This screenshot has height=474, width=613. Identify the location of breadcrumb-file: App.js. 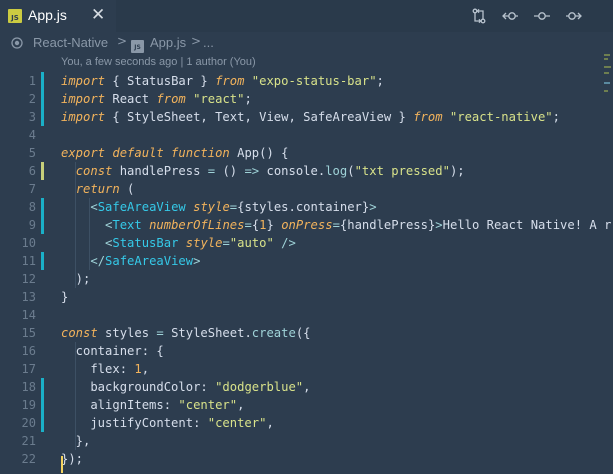
(168, 42).